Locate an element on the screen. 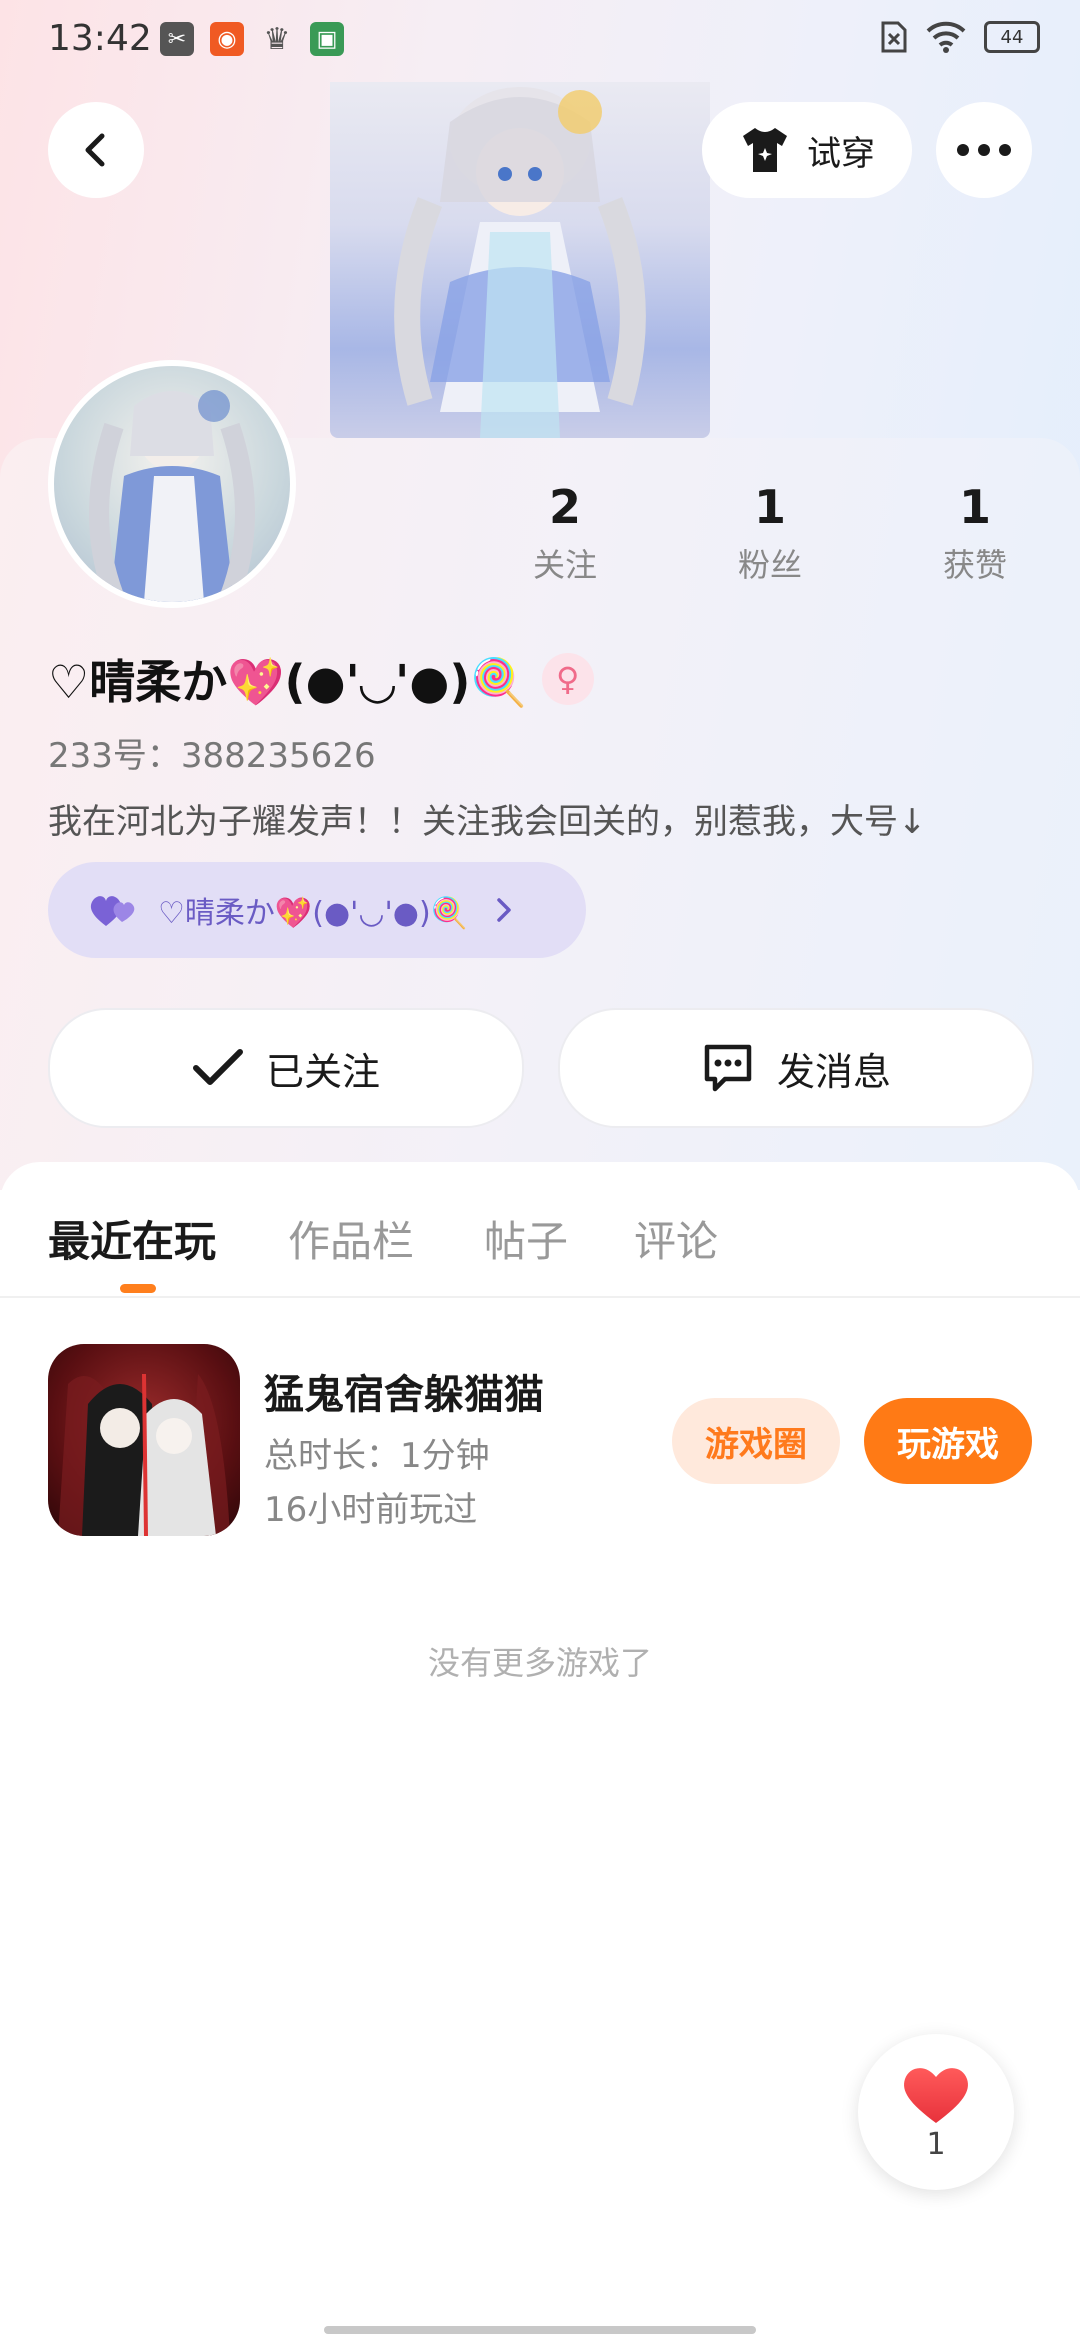 The image size is (1080, 2340). store-icon: ◉ is located at coordinates (227, 39).